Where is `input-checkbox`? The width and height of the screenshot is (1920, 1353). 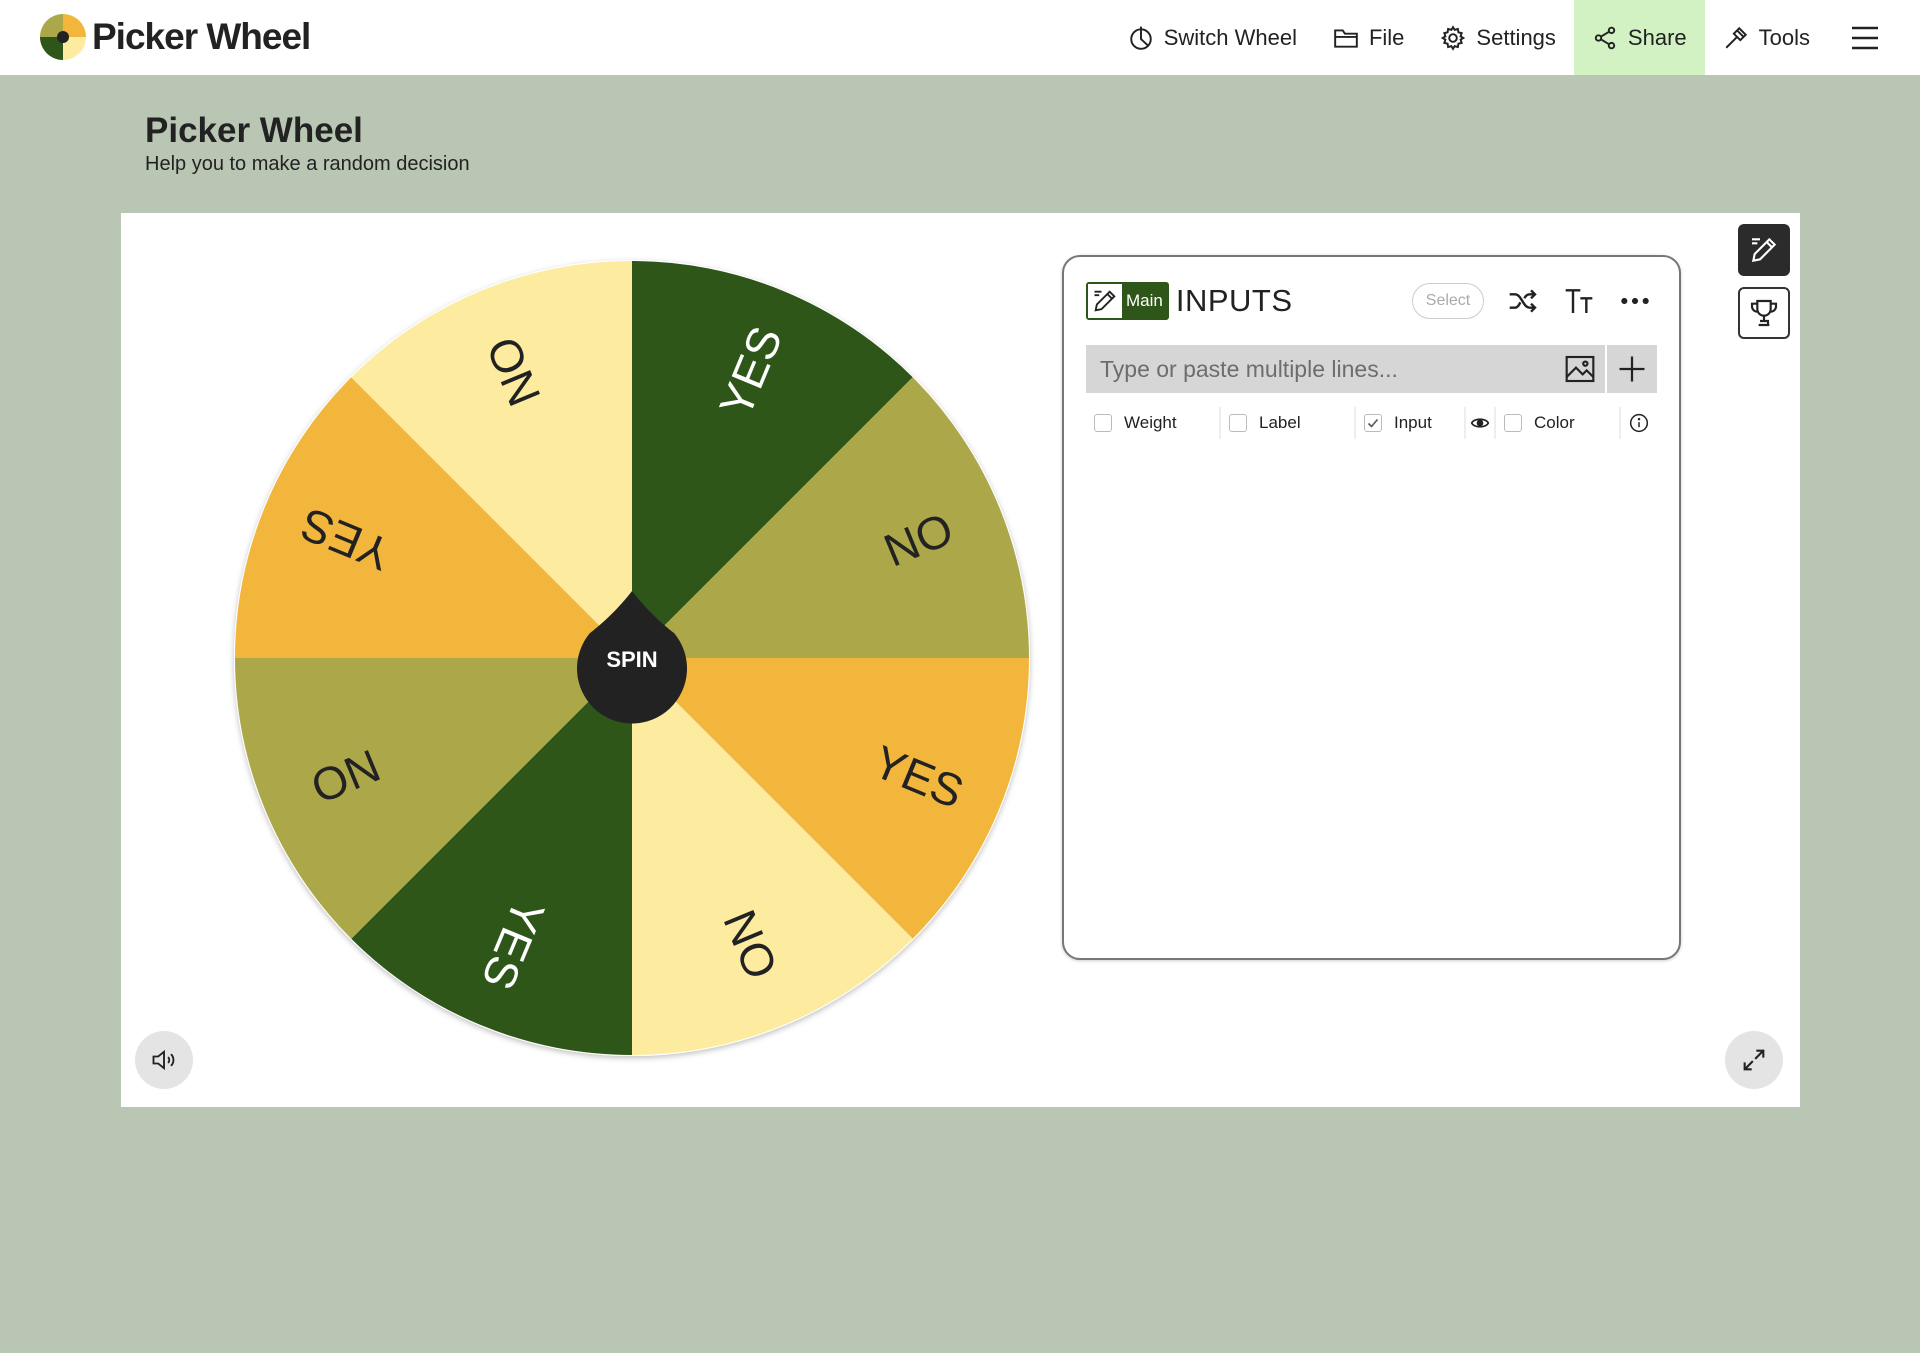
input-checkbox is located at coordinates (1373, 423).